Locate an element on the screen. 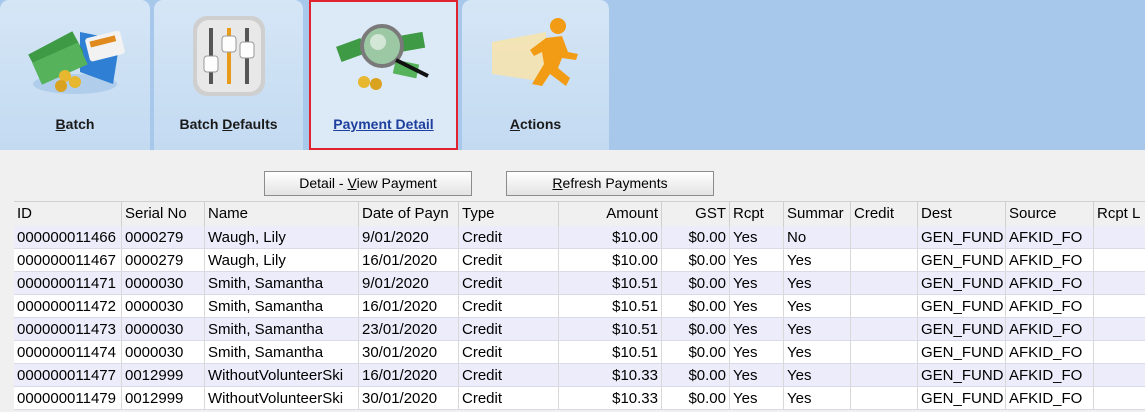 This screenshot has width=1145, height=412. column-header-amount: Amount is located at coordinates (610, 214).